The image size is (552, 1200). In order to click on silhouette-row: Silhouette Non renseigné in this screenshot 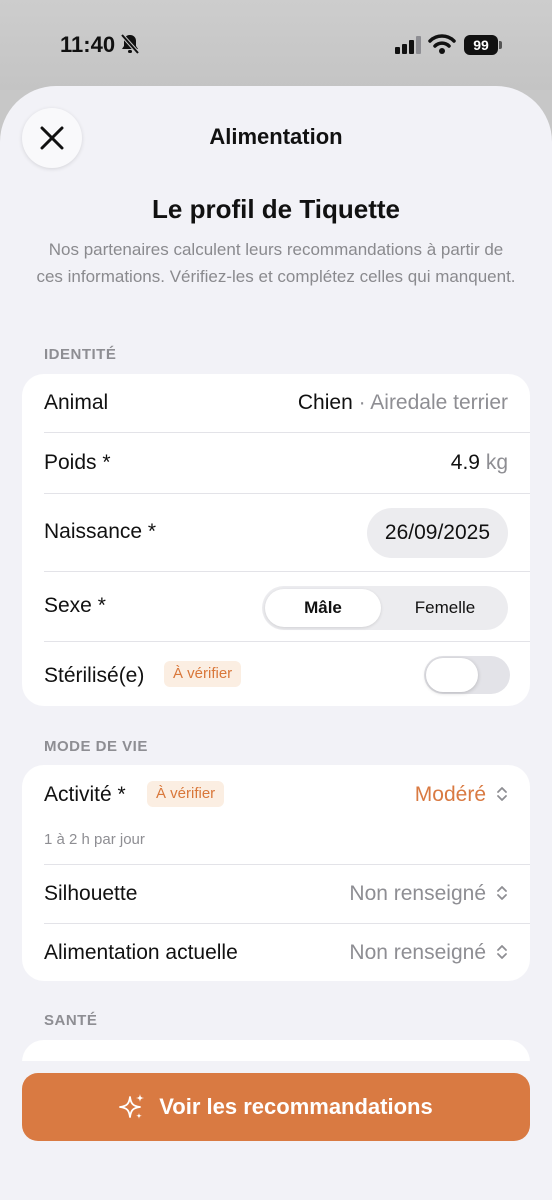, I will do `click(276, 894)`.